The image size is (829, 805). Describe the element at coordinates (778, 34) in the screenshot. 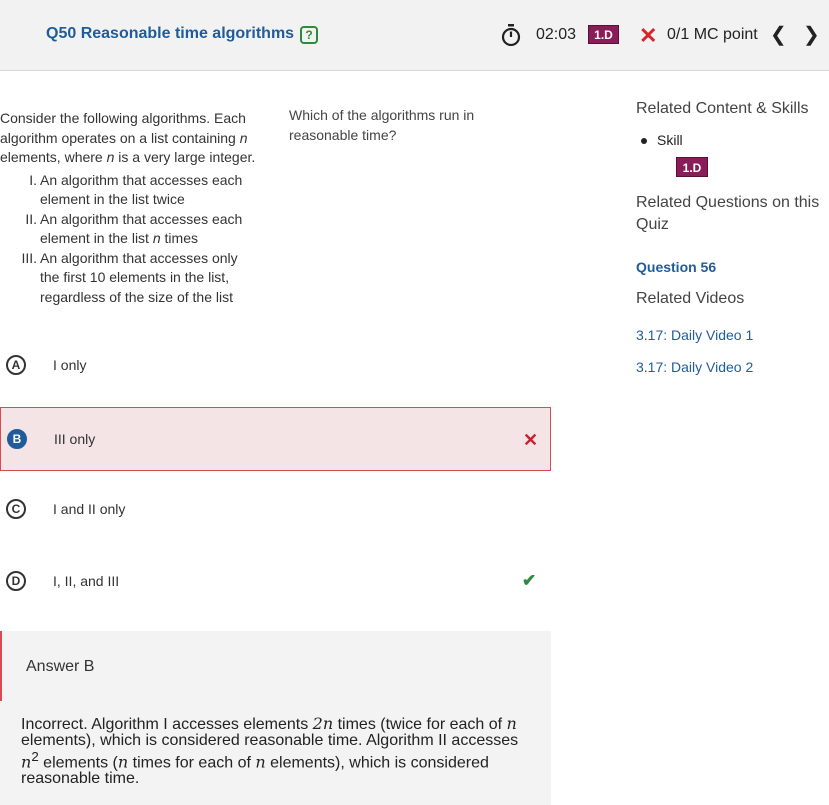

I see `chevron-left-icon: ❮` at that location.